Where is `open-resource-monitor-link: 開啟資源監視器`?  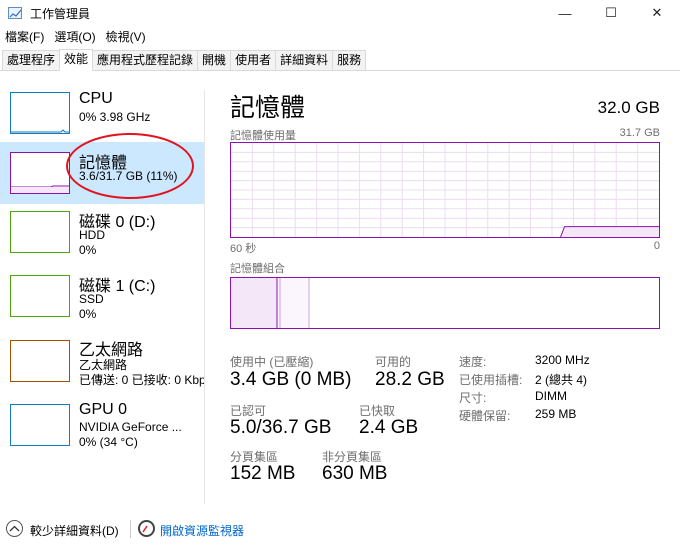
open-resource-monitor-link: 開啟資源監視器 is located at coordinates (202, 530).